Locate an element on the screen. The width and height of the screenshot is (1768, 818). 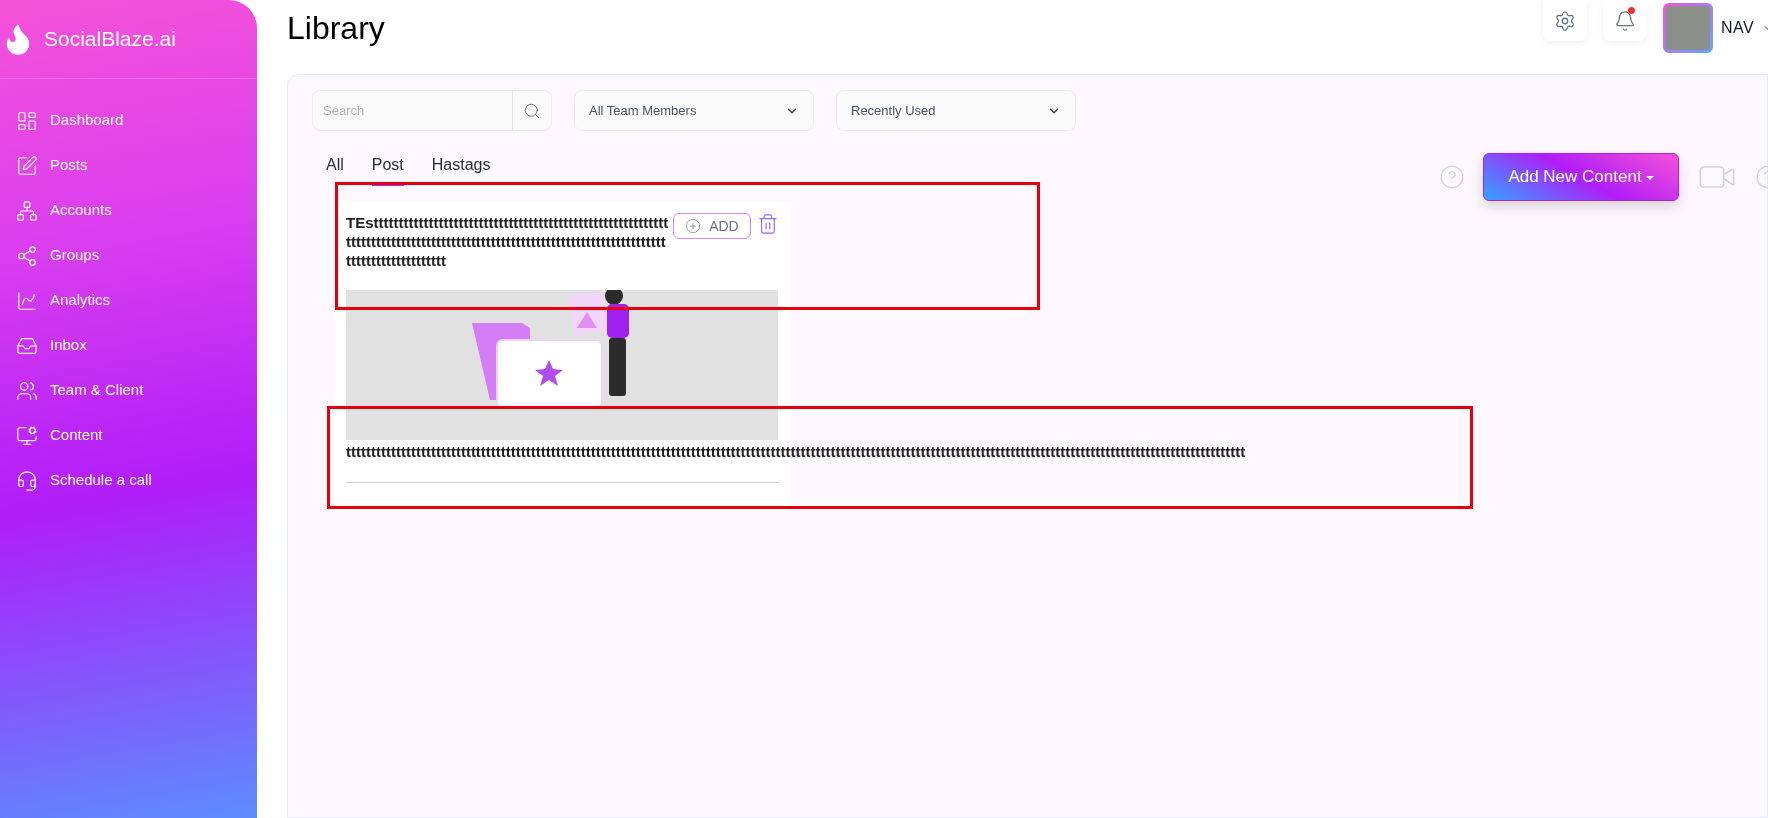
line-chart-icon is located at coordinates (27, 300).